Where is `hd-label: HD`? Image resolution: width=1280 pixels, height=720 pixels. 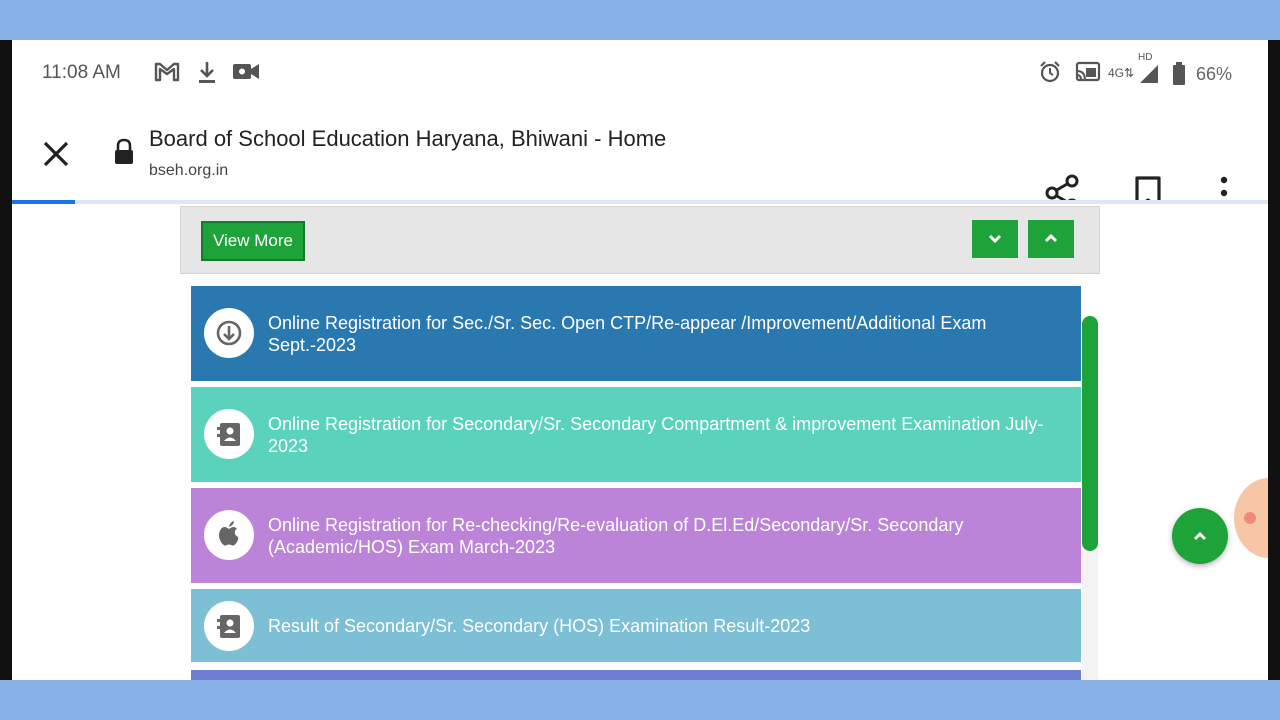 hd-label: HD is located at coordinates (1145, 57).